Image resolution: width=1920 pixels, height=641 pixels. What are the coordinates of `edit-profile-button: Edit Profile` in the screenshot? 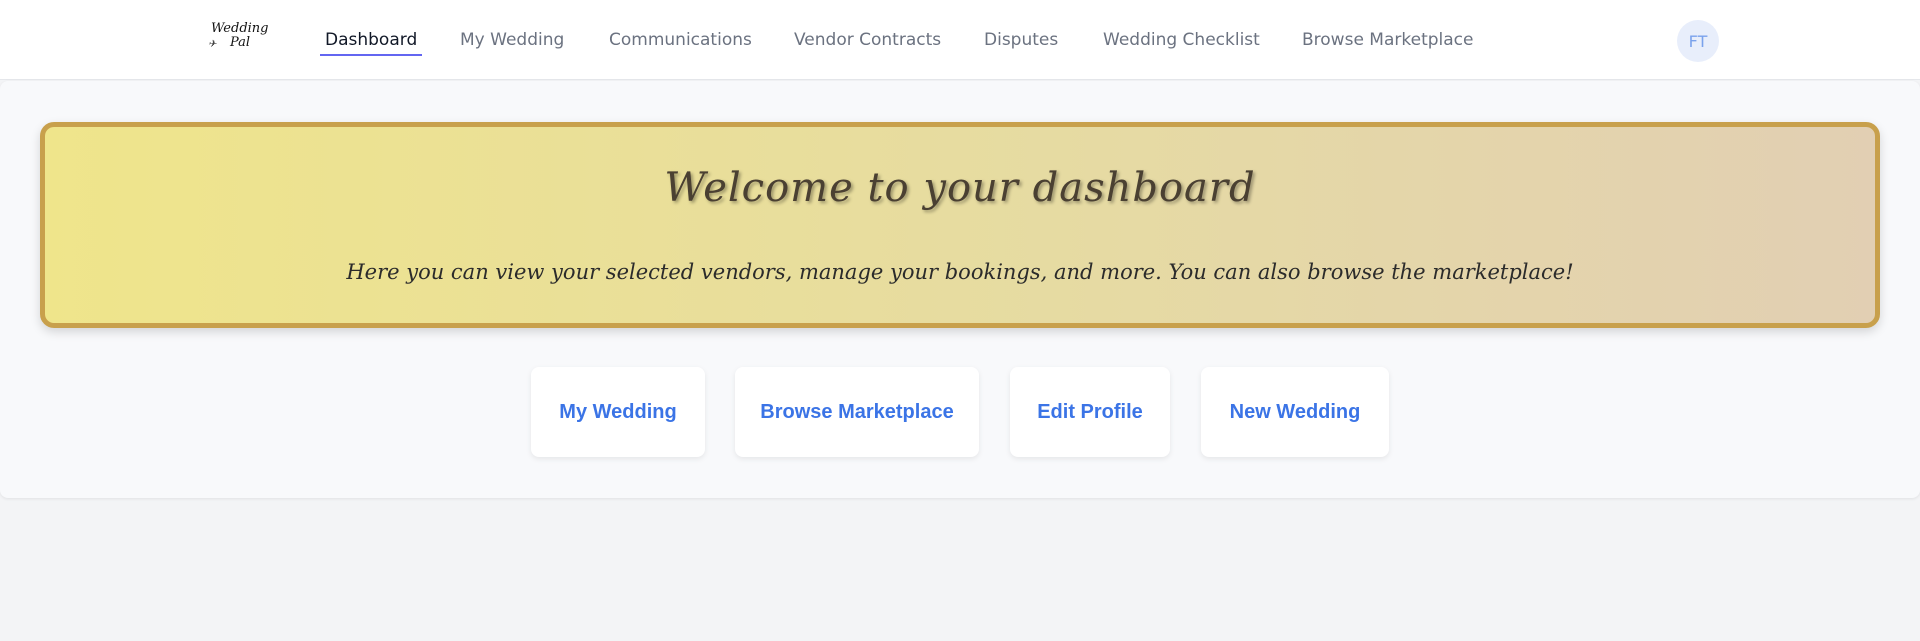 It's located at (1090, 412).